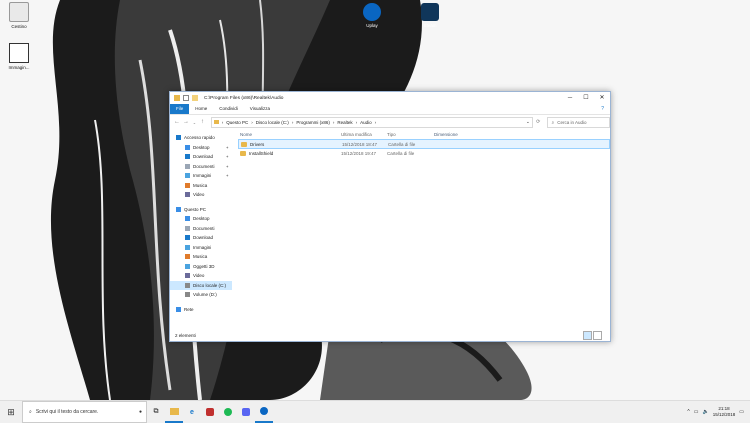 This screenshot has width=750, height=423. I want to click on sidebar-item-label: Immagini, so click(202, 176).